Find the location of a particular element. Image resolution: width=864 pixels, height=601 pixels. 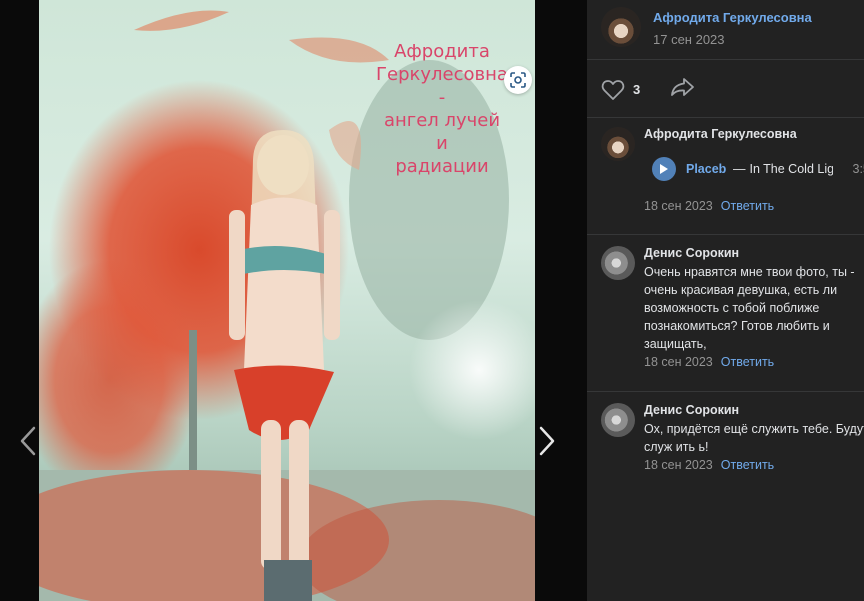

play-icon is located at coordinates (664, 169).